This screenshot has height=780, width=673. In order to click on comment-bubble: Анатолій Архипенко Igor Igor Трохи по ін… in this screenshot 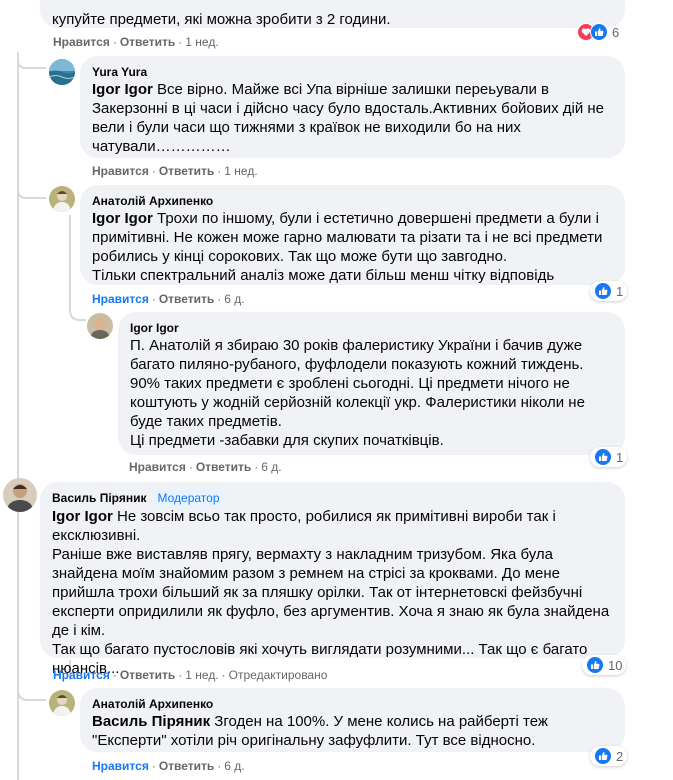, I will do `click(352, 235)`.